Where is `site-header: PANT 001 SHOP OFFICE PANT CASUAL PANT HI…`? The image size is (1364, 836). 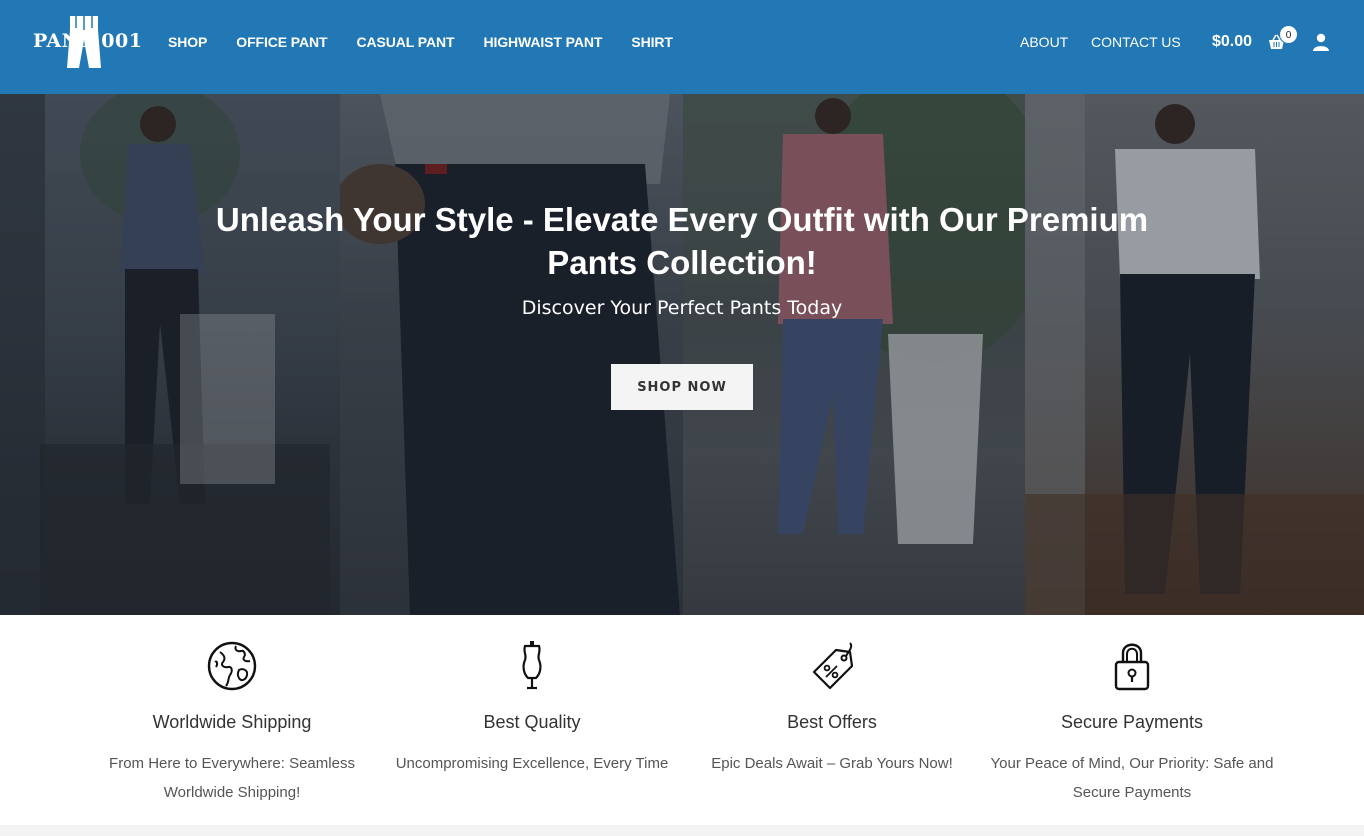
site-header: PANT 001 SHOP OFFICE PANT CASUAL PANT HI… is located at coordinates (682, 47).